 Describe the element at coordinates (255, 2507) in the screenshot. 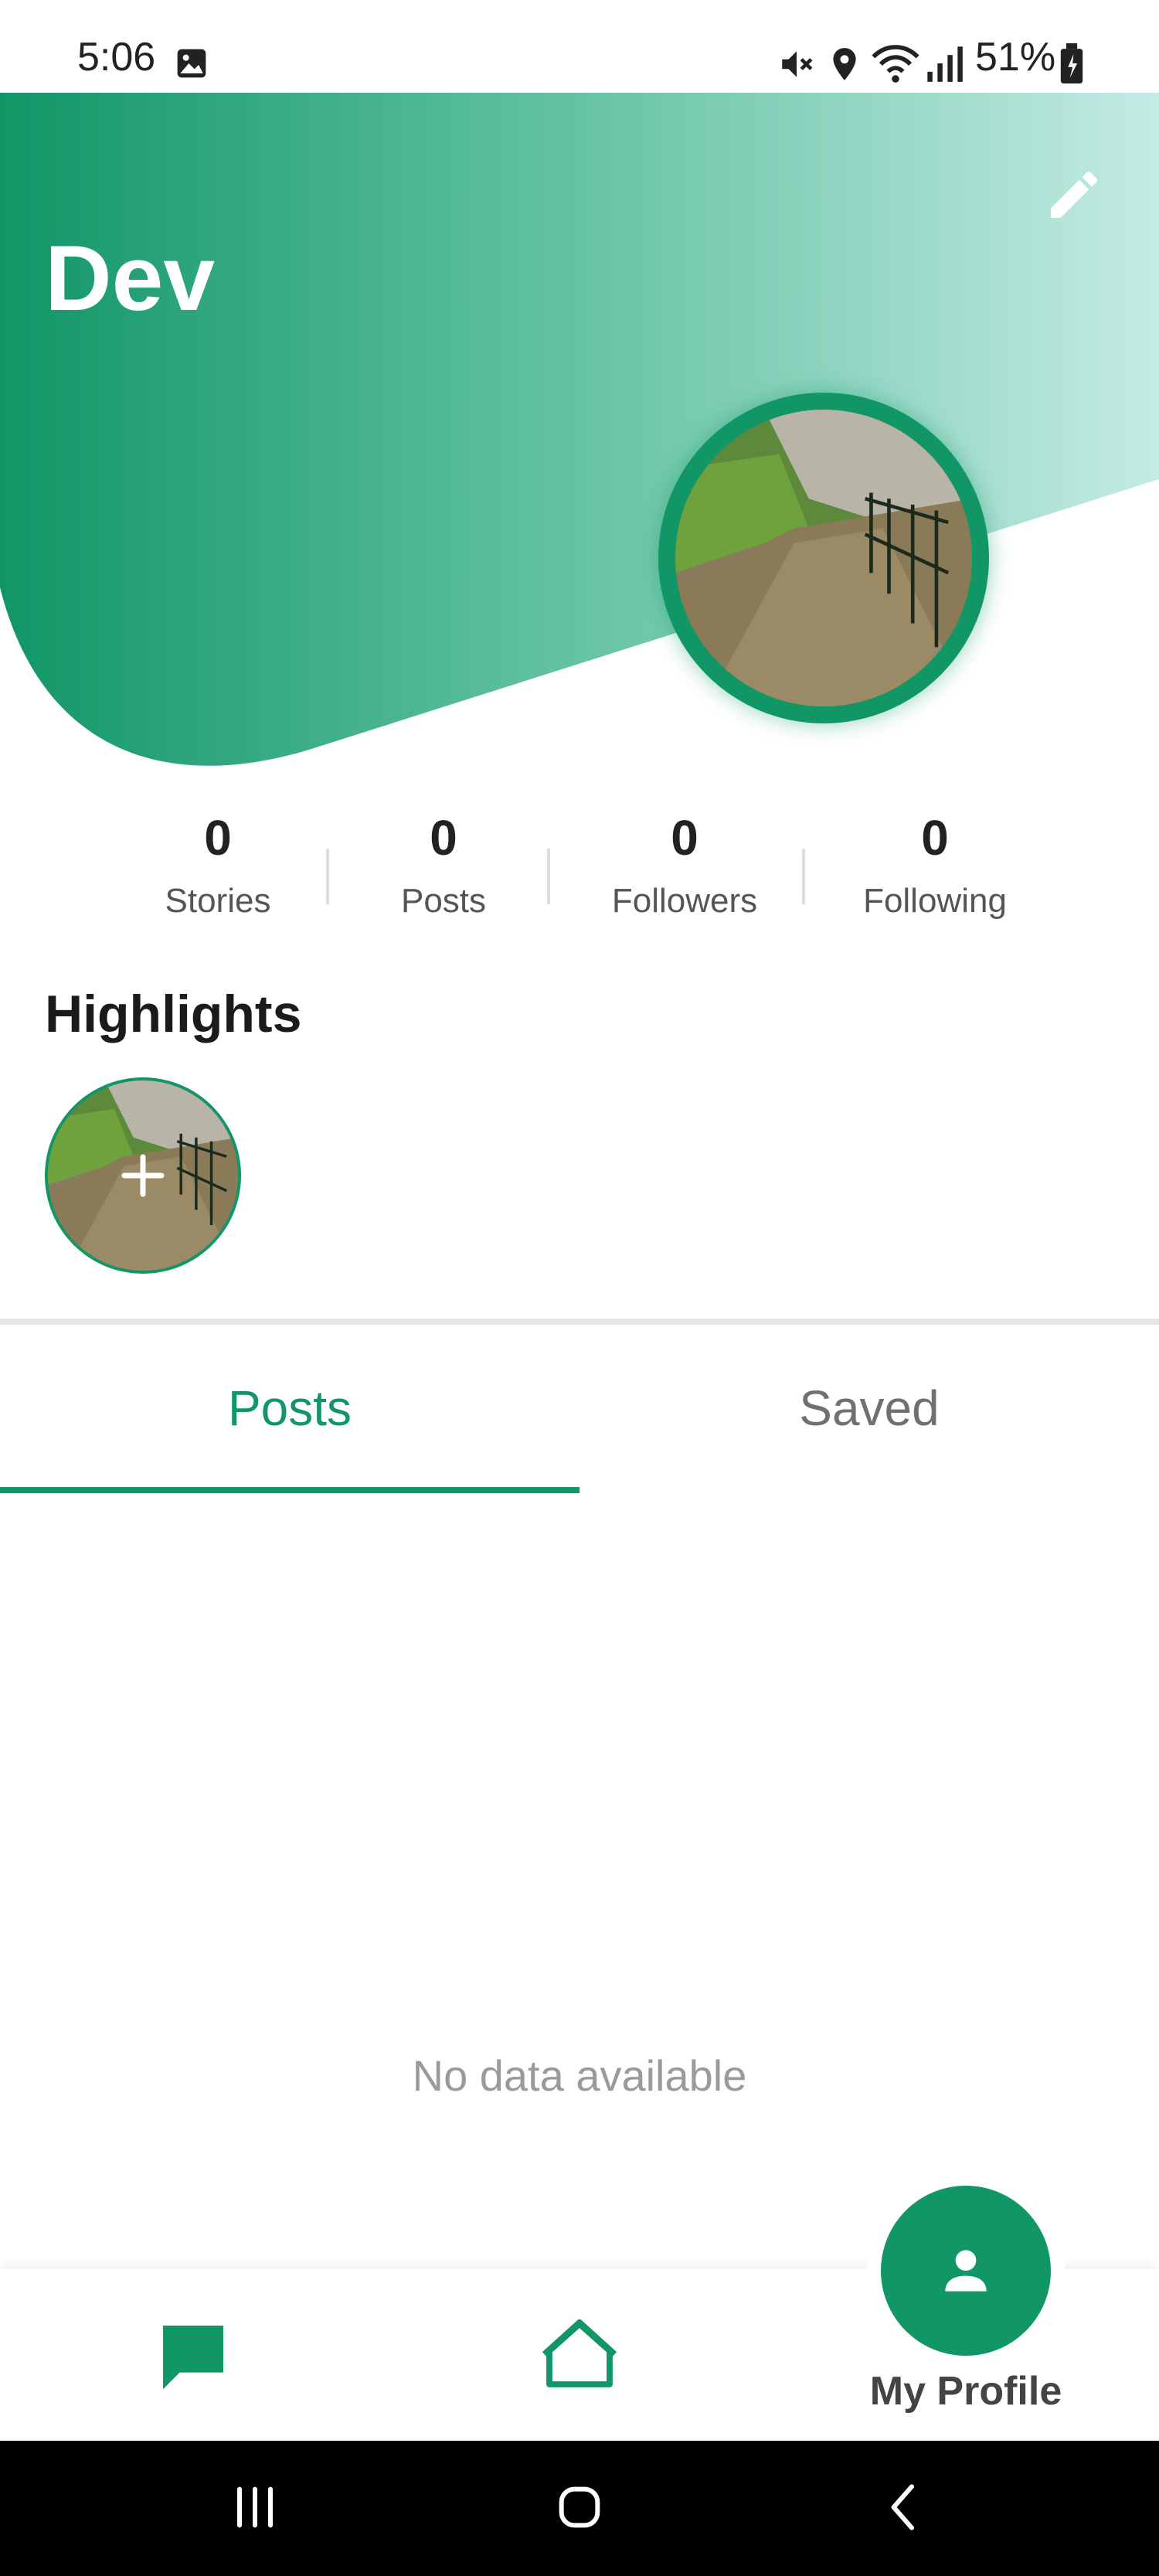

I see `recent-apps-icon` at that location.